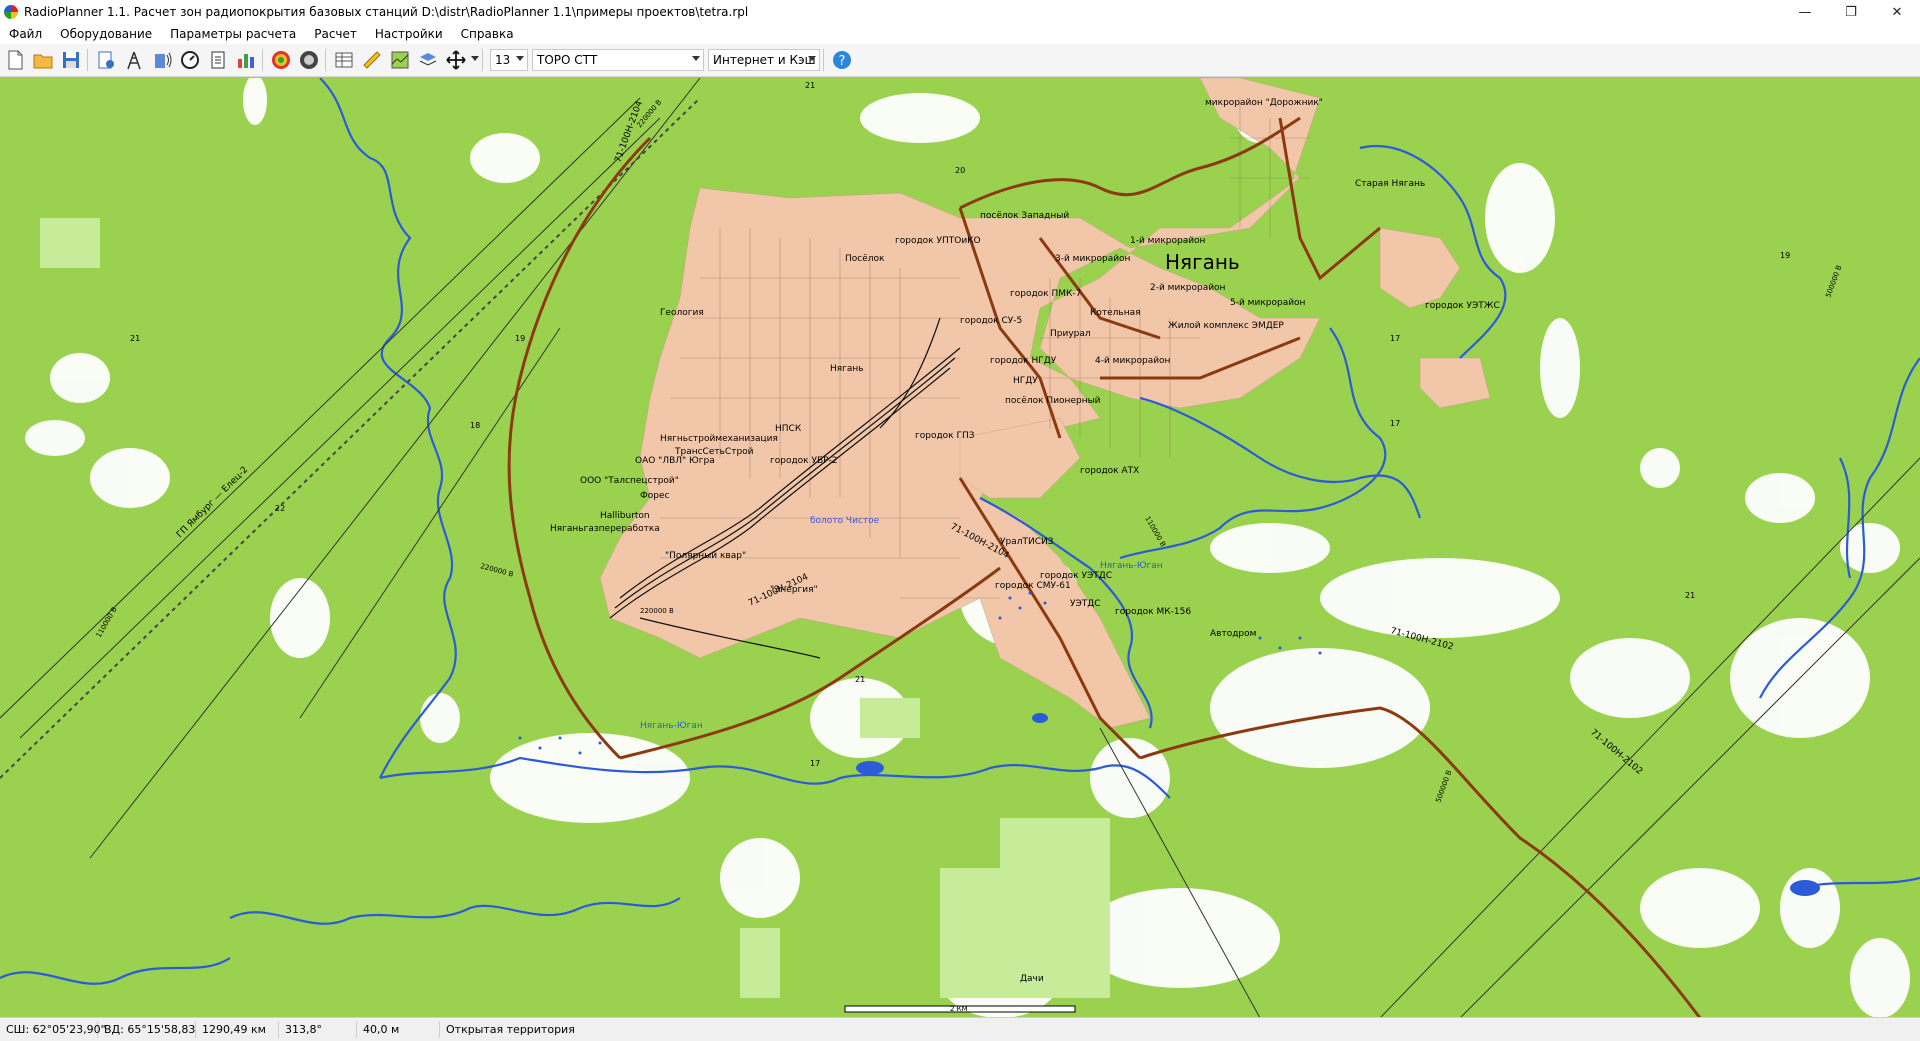 The width and height of the screenshot is (1920, 1041). Describe the element at coordinates (237, 1029) in the screenshot. I see `status-distance: 1290,49 км` at that location.